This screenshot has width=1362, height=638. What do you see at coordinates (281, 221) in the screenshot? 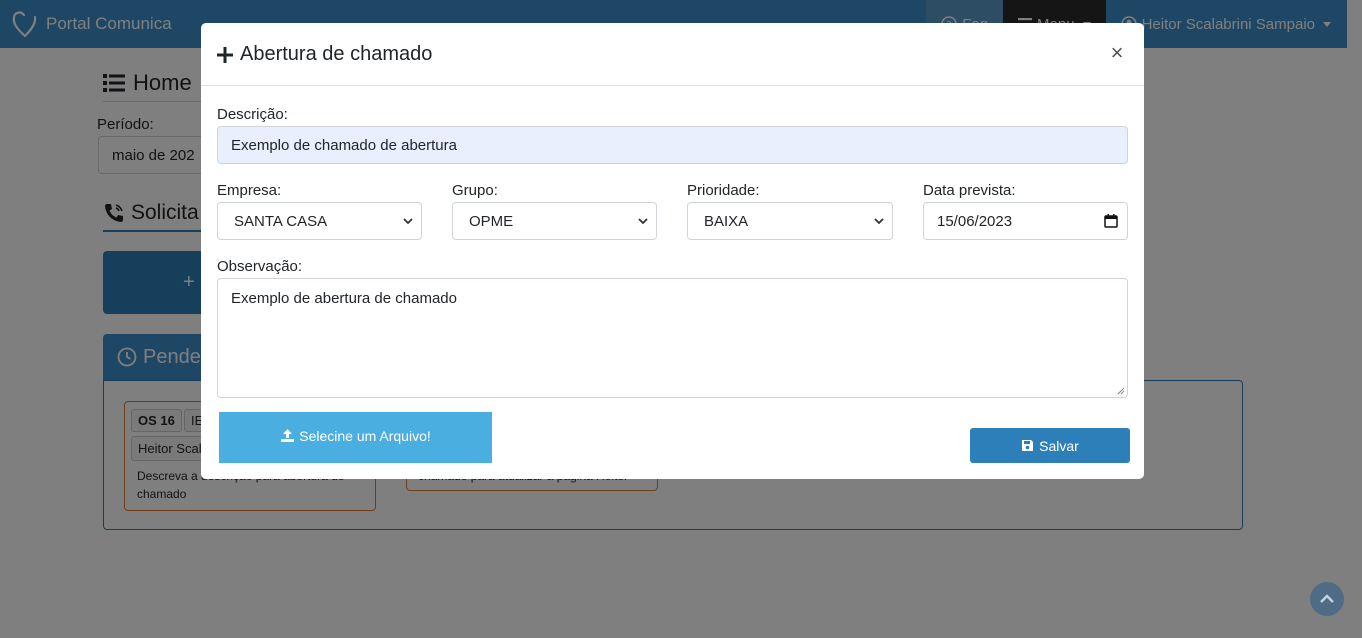
I see `empresa-value: SANTA CASA` at bounding box center [281, 221].